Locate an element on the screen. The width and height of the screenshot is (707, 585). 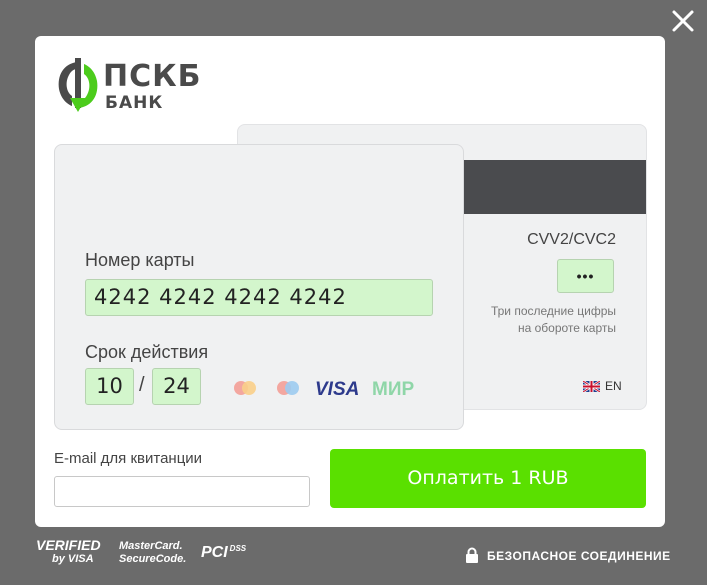
expiry-year-input: 24 is located at coordinates (176, 386).